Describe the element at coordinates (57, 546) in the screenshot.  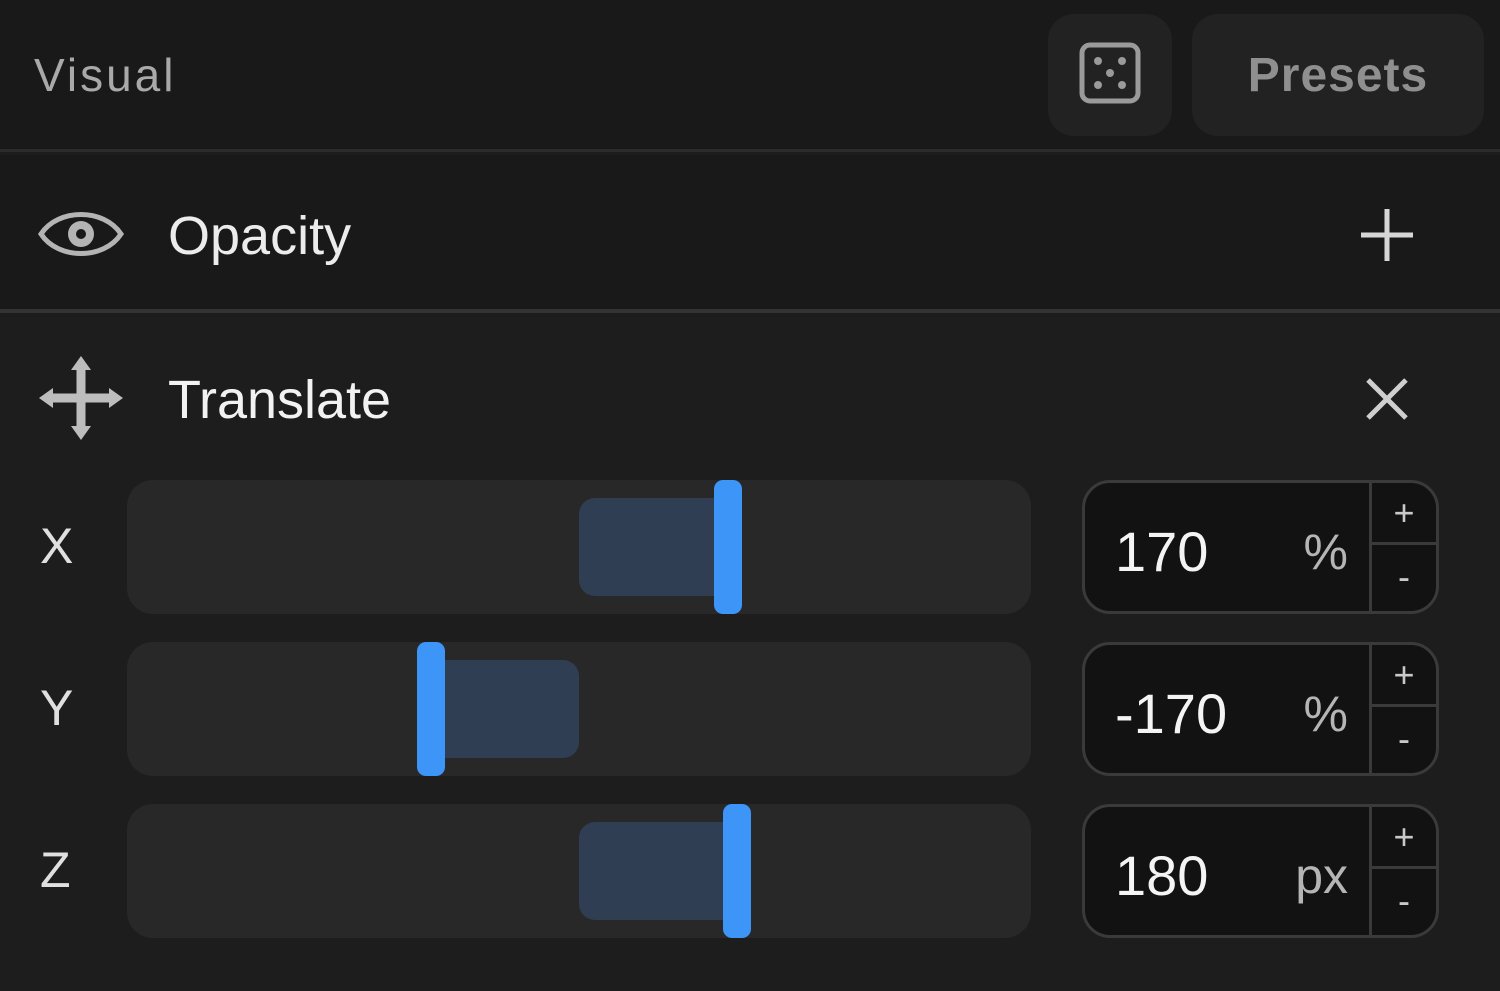
I see `axis-label-x: X` at that location.